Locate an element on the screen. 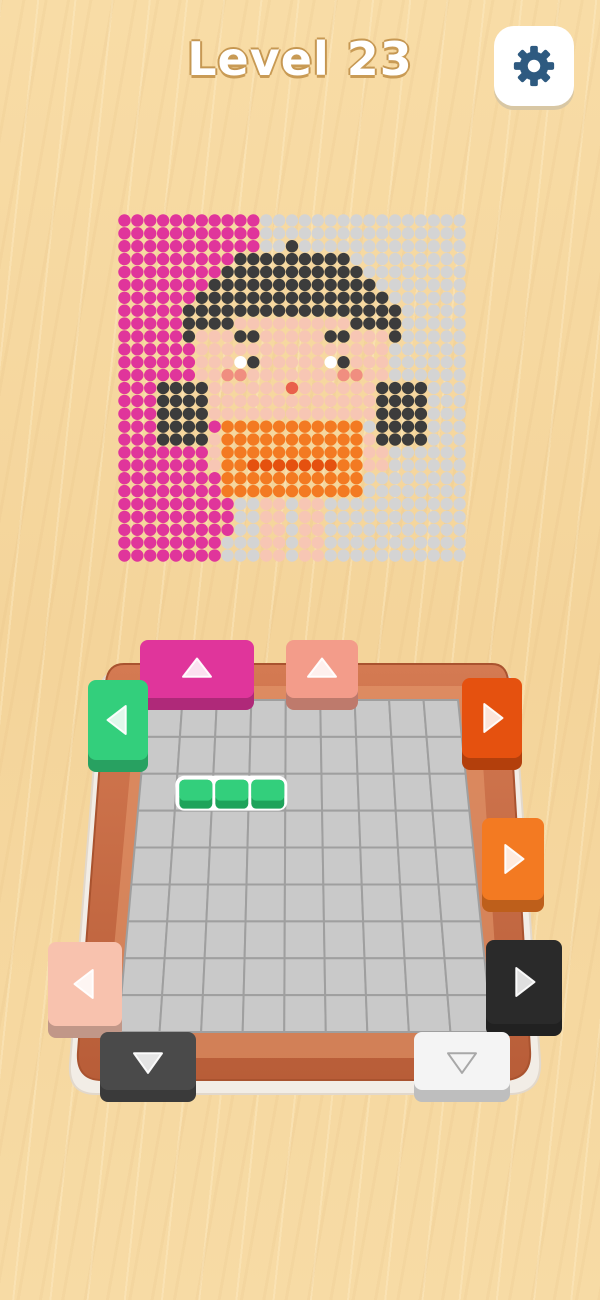 The height and width of the screenshot is (1300, 600). green-bar-piece is located at coordinates (231, 793).